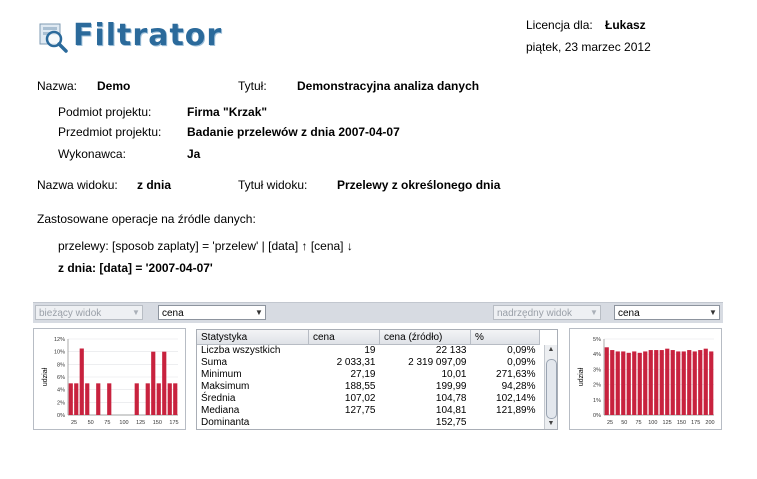 The height and width of the screenshot is (479, 757). What do you see at coordinates (368, 387) in the screenshot?
I see `table-row: Maksimum 188,55 199,99 94,28%` at bounding box center [368, 387].